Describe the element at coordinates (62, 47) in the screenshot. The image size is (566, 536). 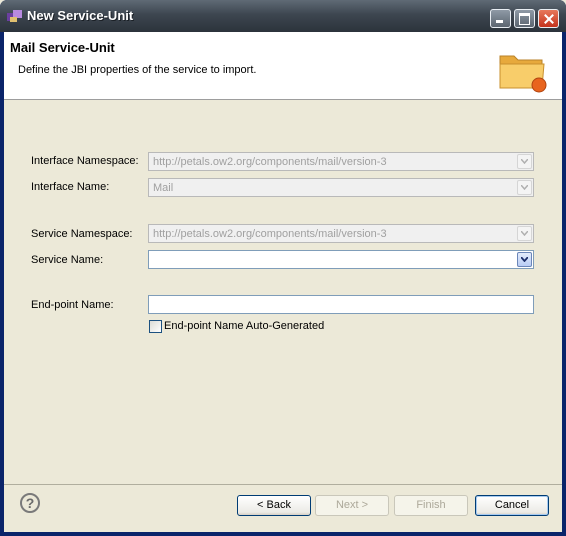
I see `banner-title: Mail Service-Unit` at that location.